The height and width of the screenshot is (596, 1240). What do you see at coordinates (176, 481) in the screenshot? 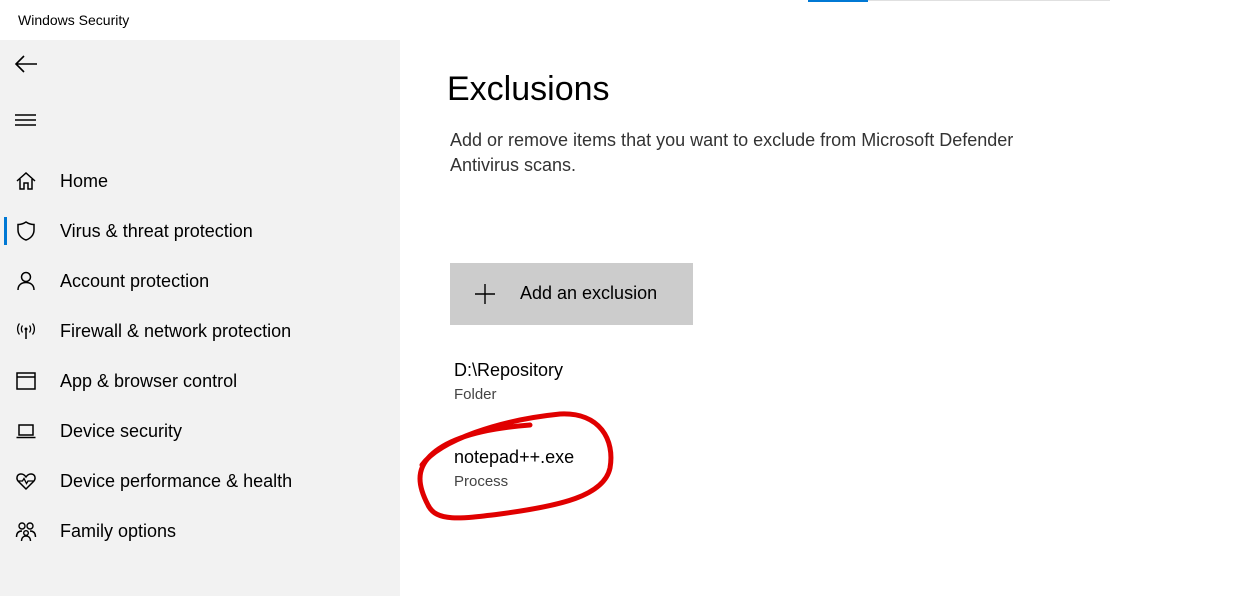
I see `sidebar-item-label: Device performance & health` at bounding box center [176, 481].